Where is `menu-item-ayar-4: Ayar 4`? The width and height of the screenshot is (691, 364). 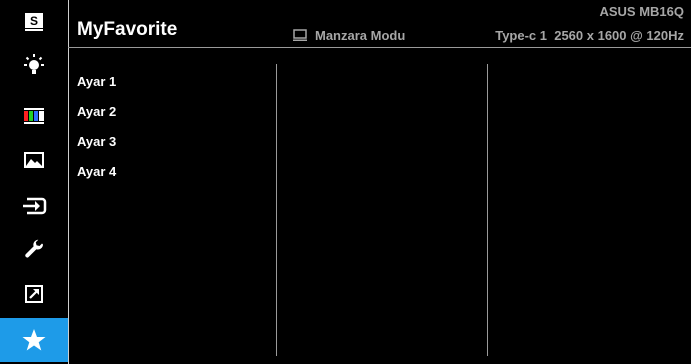
menu-item-ayar-4: Ayar 4 is located at coordinates (96, 179).